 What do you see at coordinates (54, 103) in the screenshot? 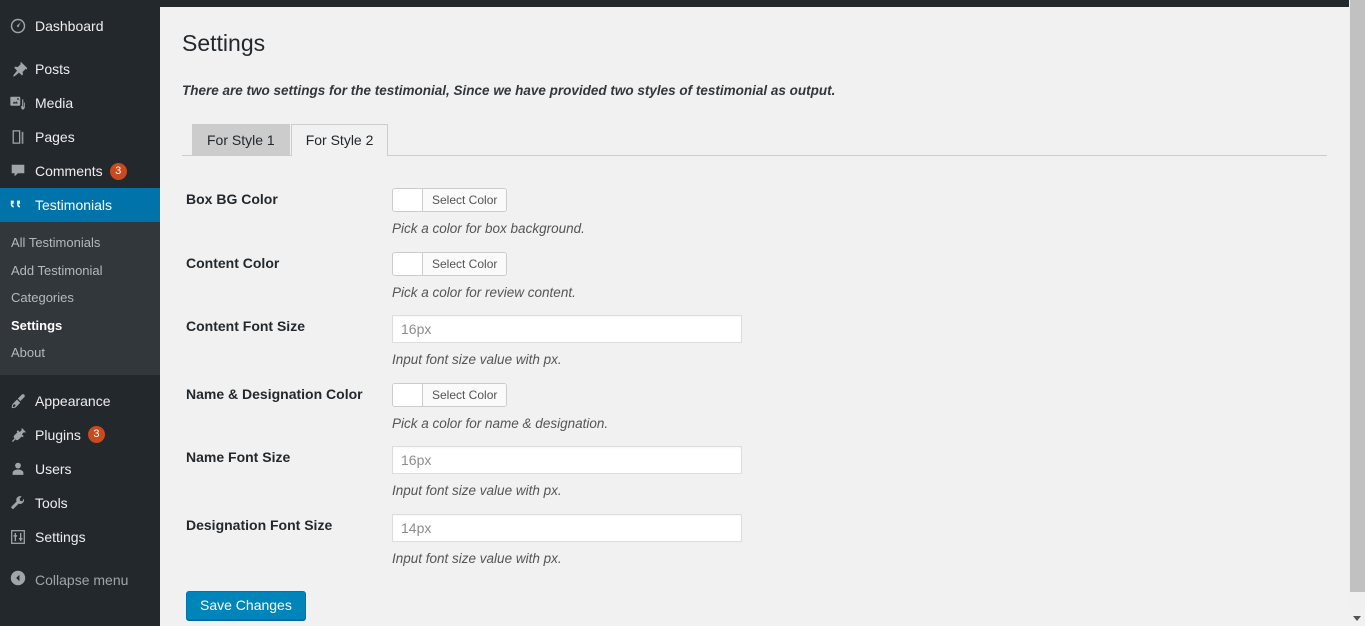
I see `sidebar-item-label: Media` at bounding box center [54, 103].